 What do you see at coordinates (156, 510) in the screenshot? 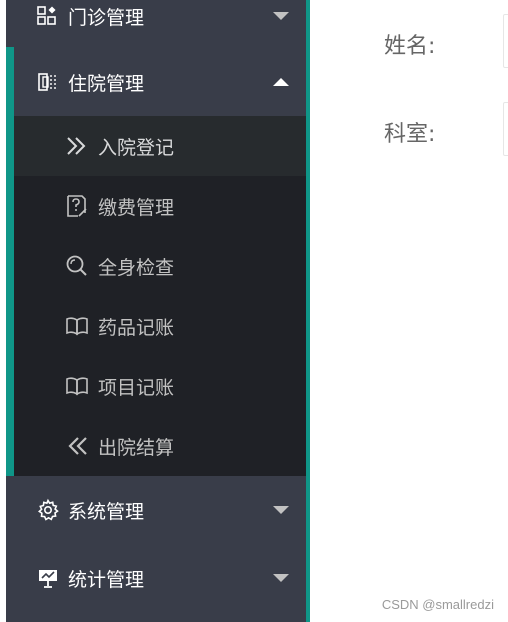
I see `sidebar-group-system: 系统管理` at bounding box center [156, 510].